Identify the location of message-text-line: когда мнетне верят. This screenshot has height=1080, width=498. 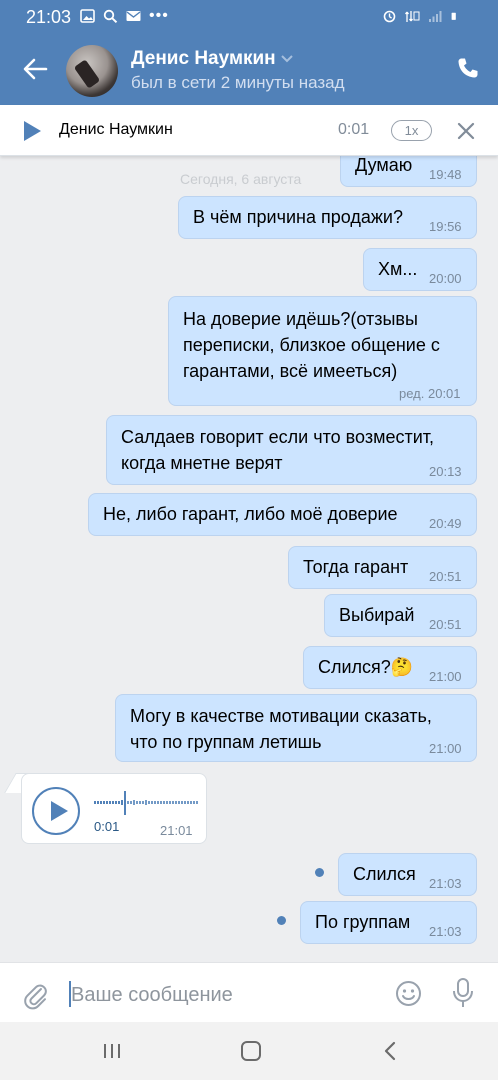
(202, 463).